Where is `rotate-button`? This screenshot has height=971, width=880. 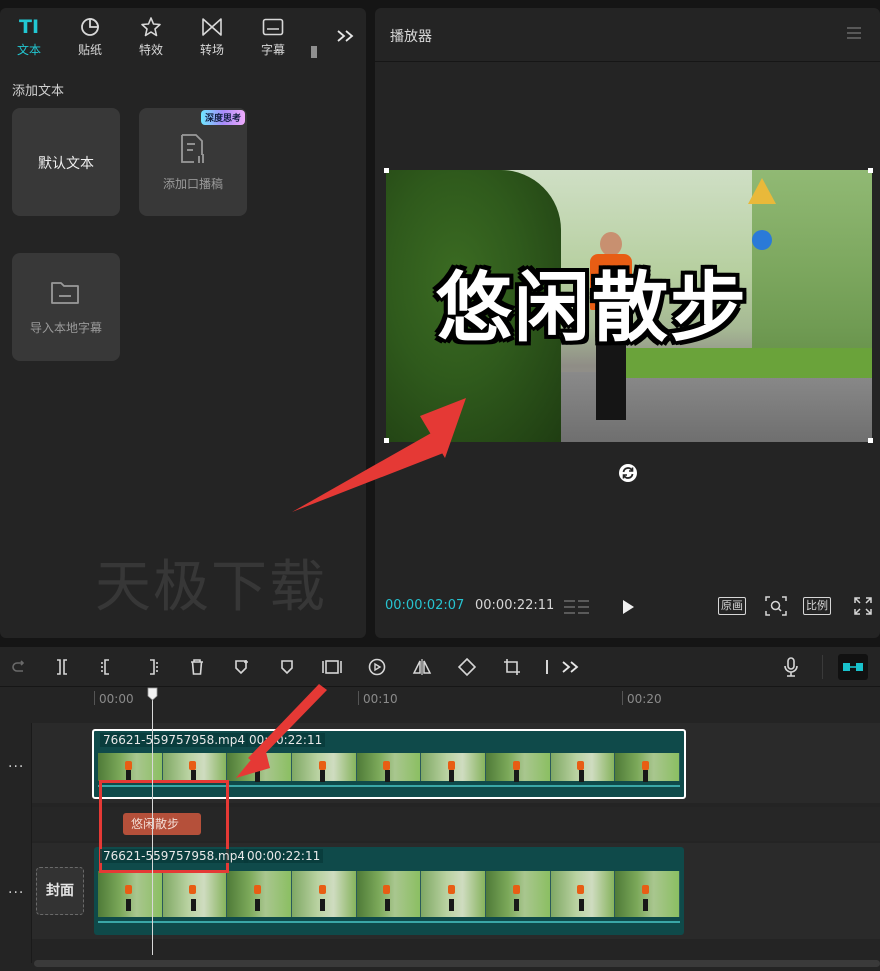 rotate-button is located at coordinates (467, 667).